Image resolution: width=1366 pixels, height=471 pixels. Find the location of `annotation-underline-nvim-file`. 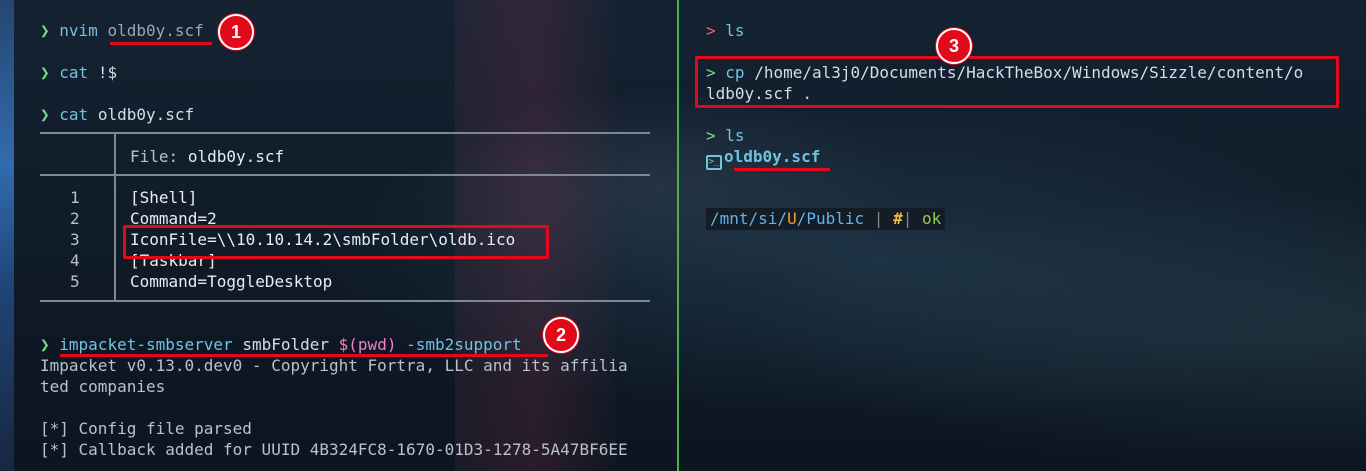

annotation-underline-nvim-file is located at coordinates (161, 43).